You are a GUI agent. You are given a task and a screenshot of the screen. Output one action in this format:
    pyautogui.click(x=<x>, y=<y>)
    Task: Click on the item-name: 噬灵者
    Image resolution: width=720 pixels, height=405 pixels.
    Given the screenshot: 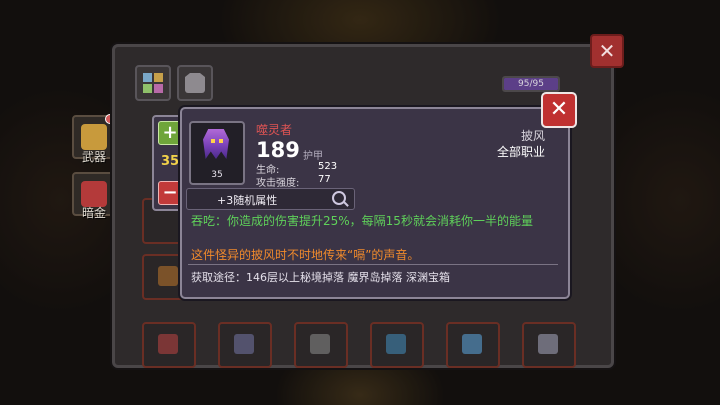 What is the action you would take?
    pyautogui.click(x=274, y=130)
    